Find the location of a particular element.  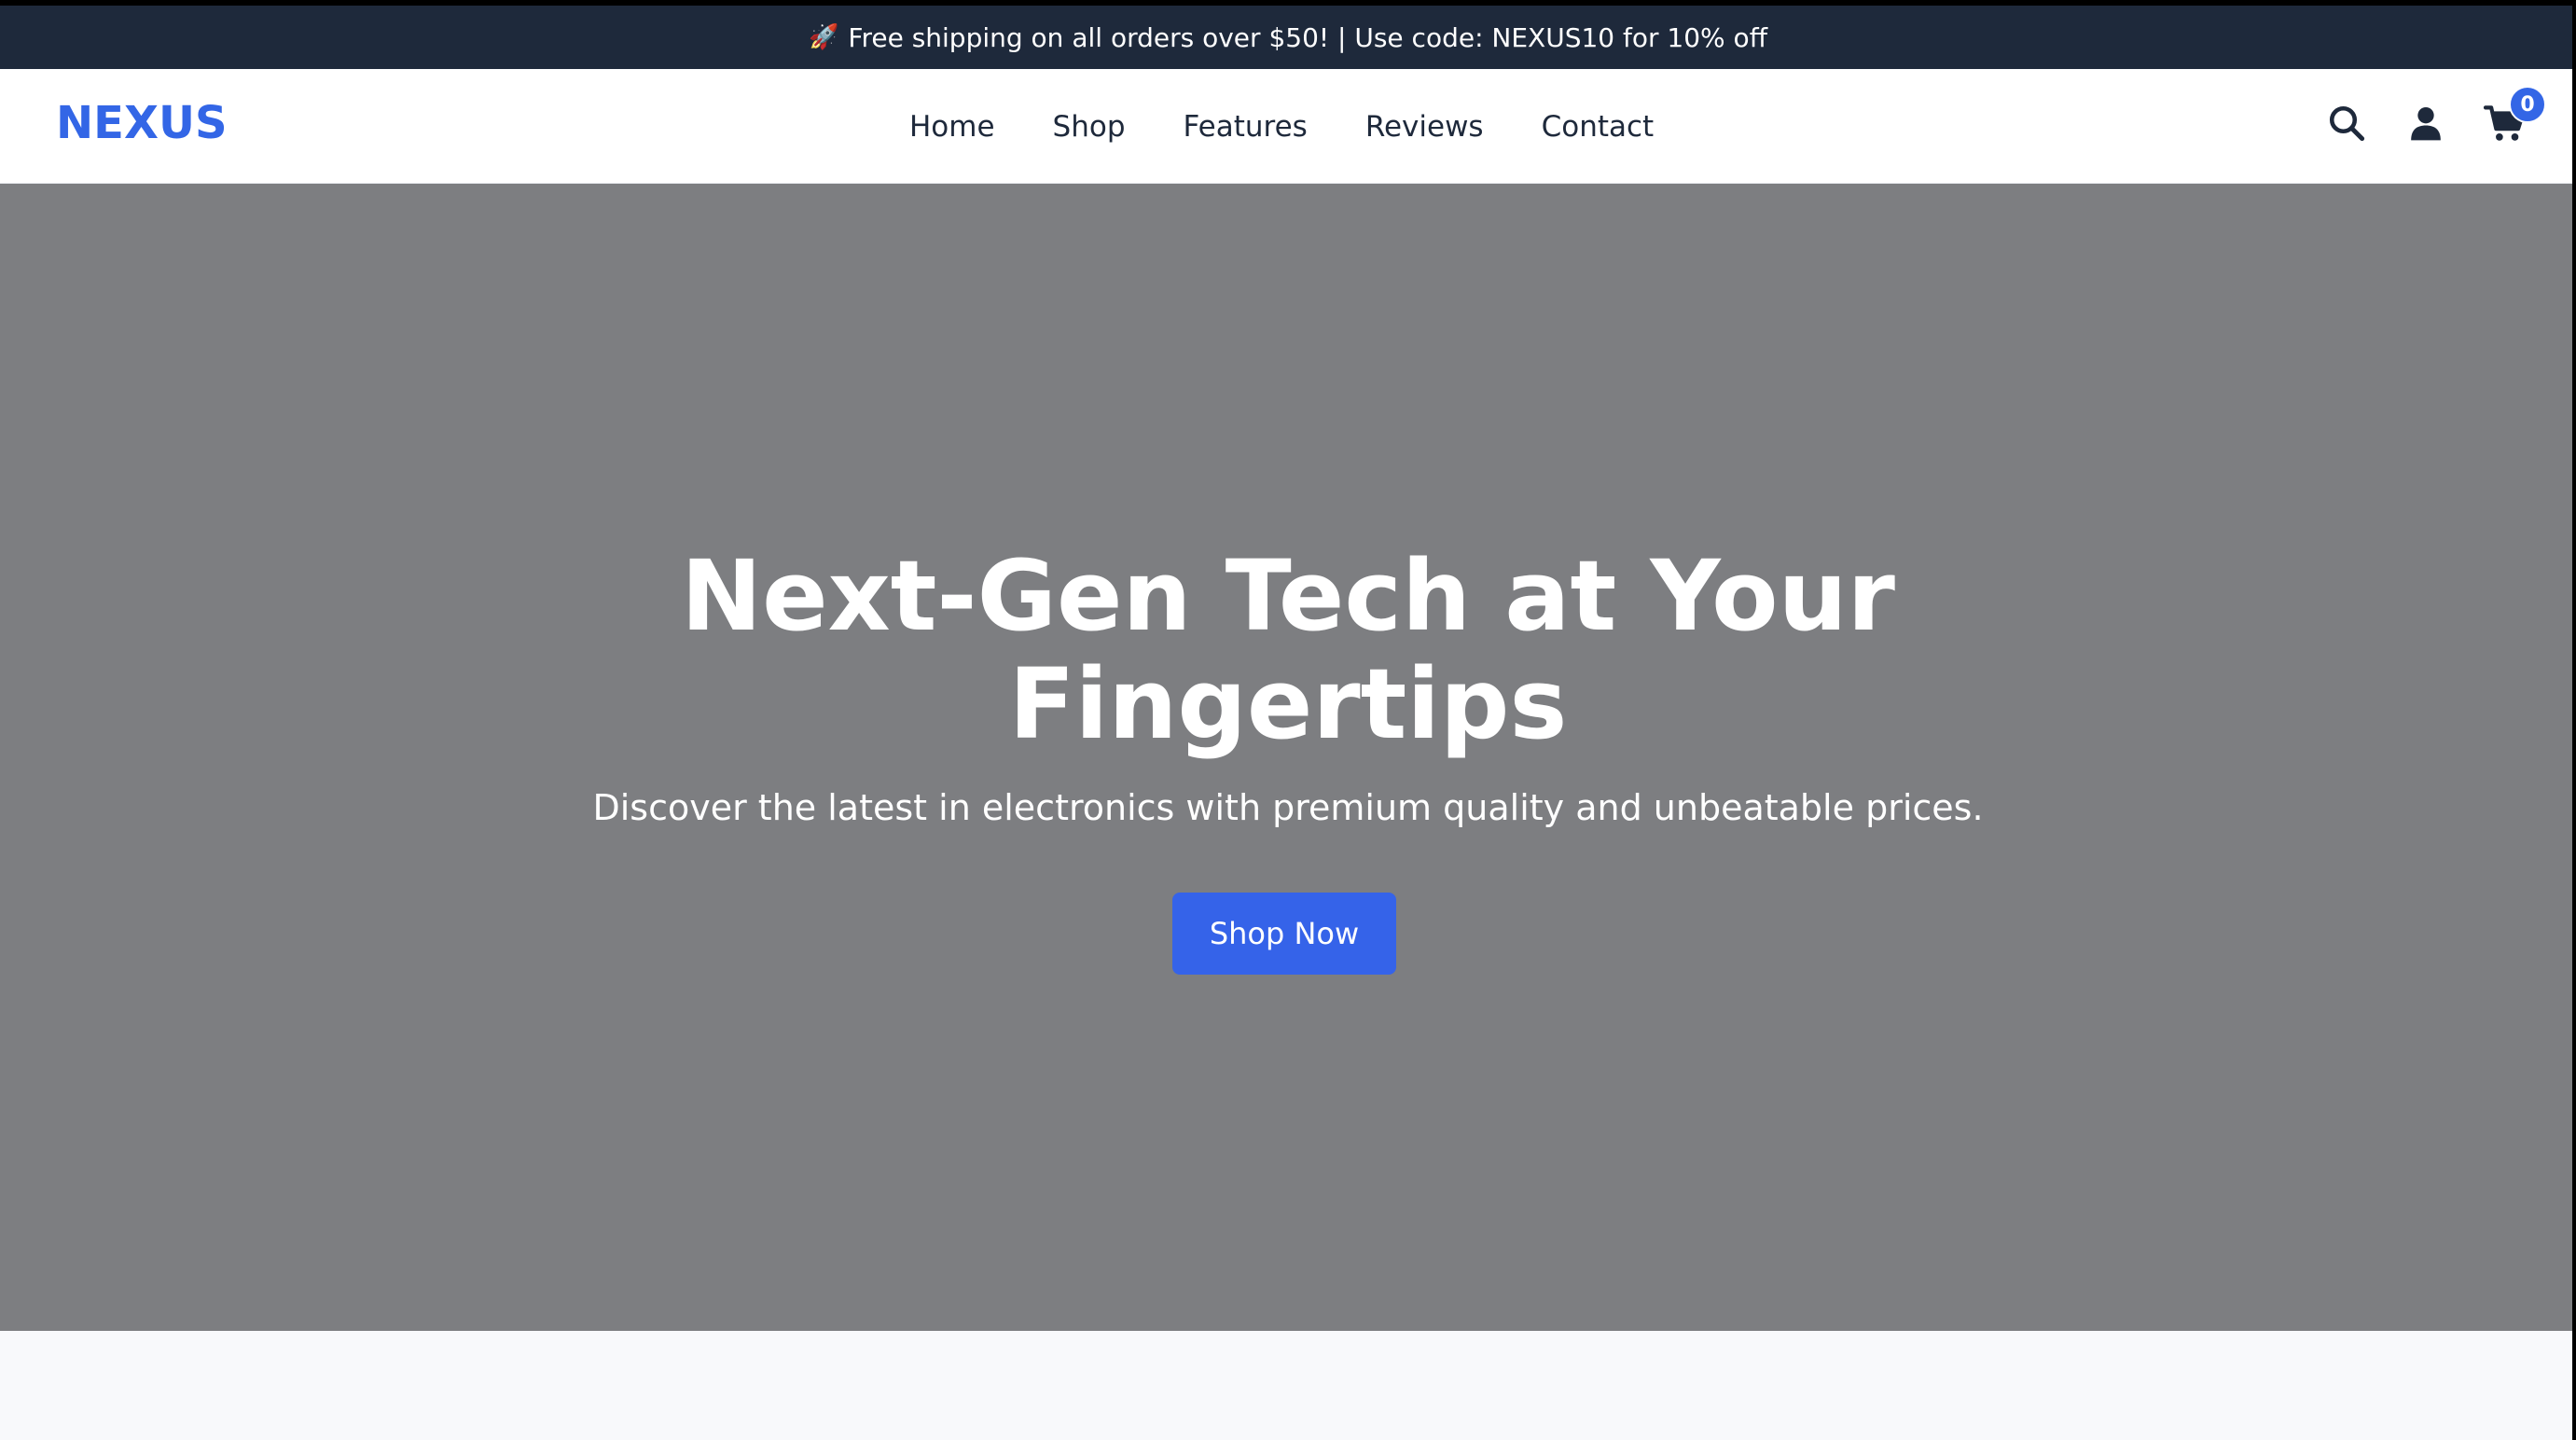

brand-logo: NEXUS is located at coordinates (142, 123).